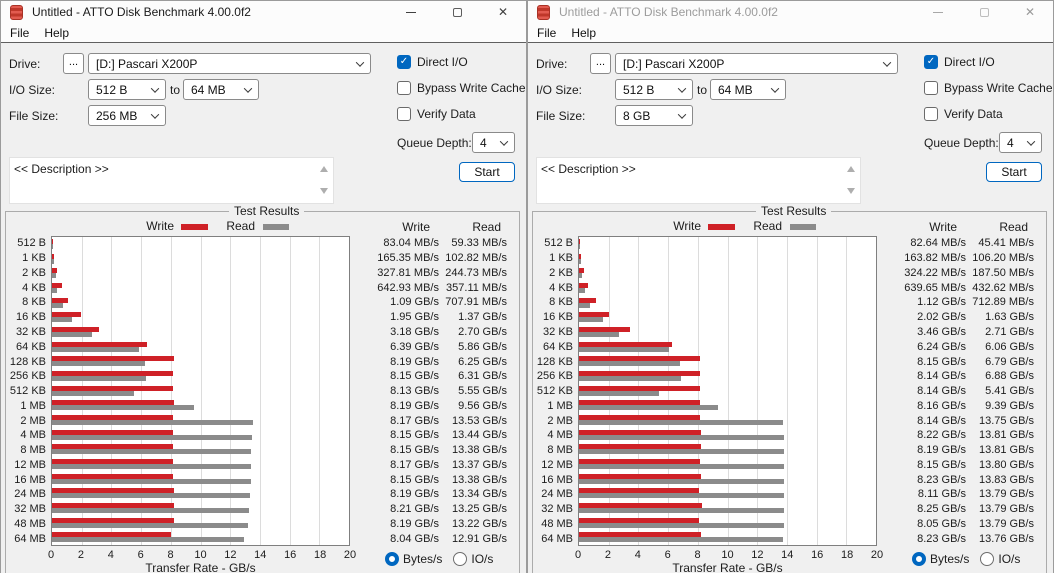  I want to click on io-size-tick-label: 1 MB, so click(560, 405).